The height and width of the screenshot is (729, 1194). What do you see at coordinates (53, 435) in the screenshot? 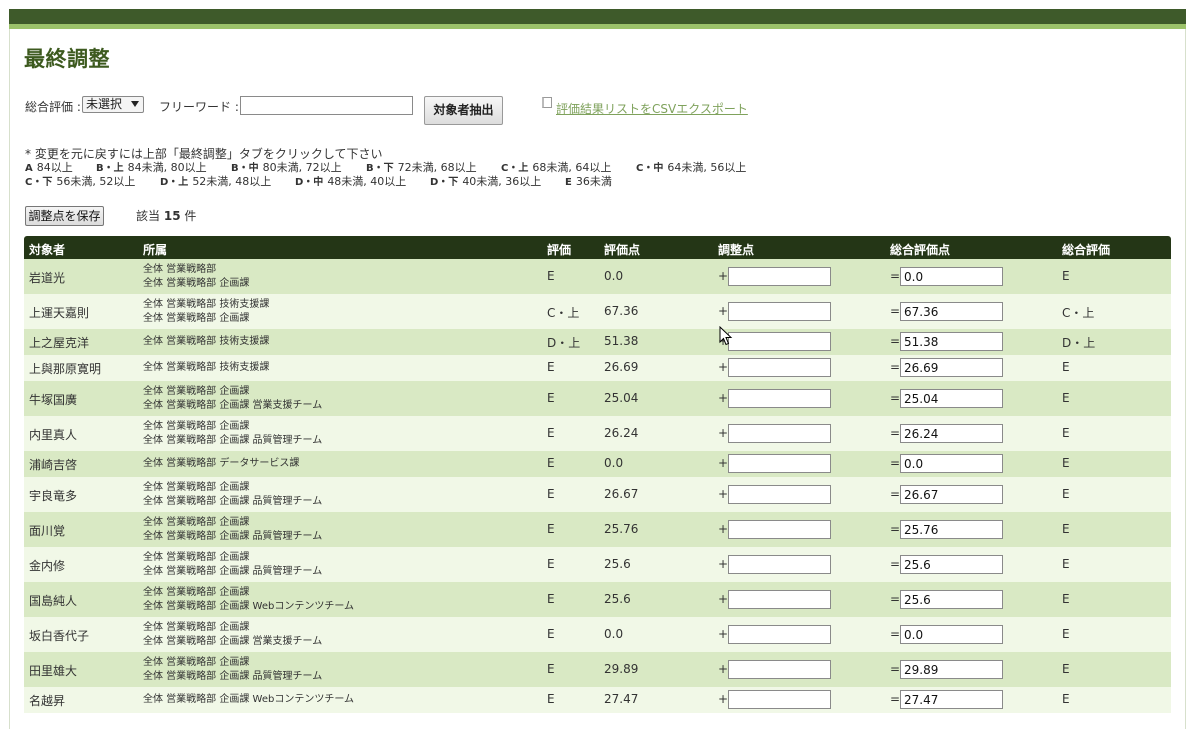
I see `row-name: 内里真人` at bounding box center [53, 435].